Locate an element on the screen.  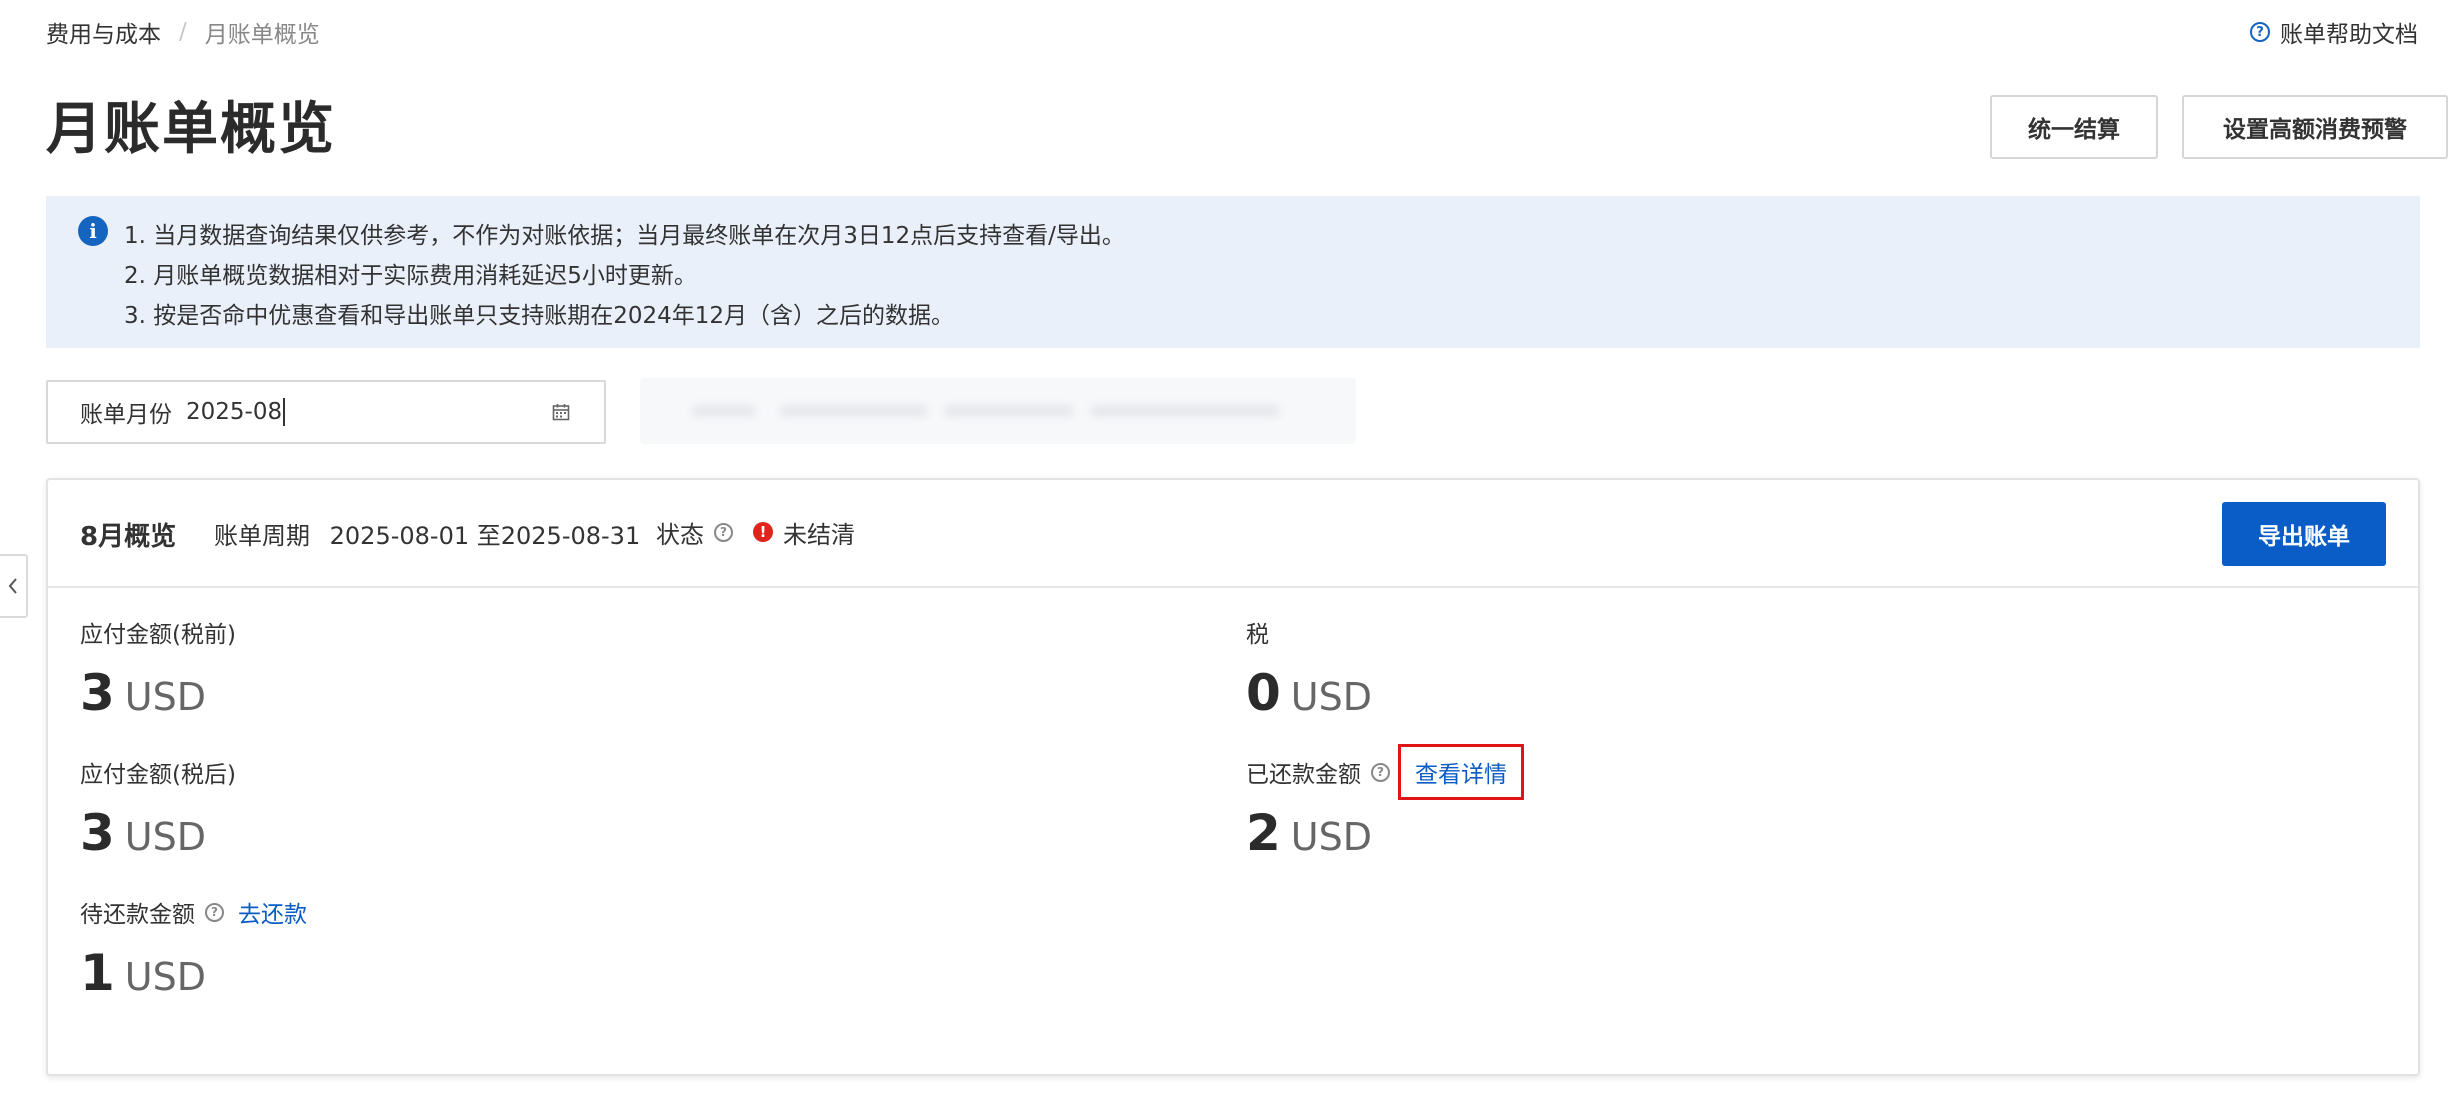
aftertax-value: 3 is located at coordinates (97, 833).